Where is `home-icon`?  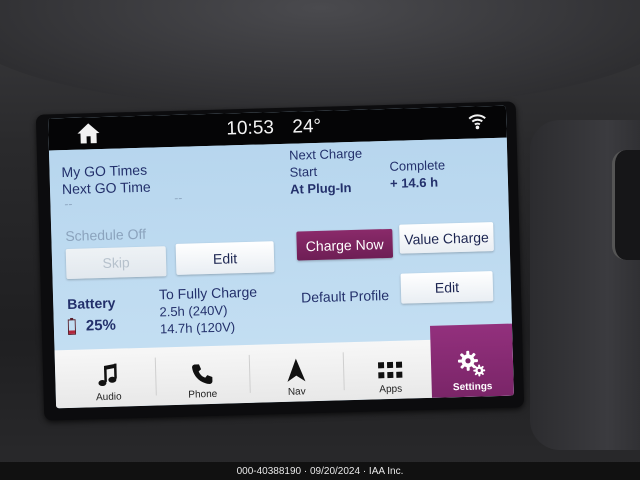
home-icon is located at coordinates (88, 133).